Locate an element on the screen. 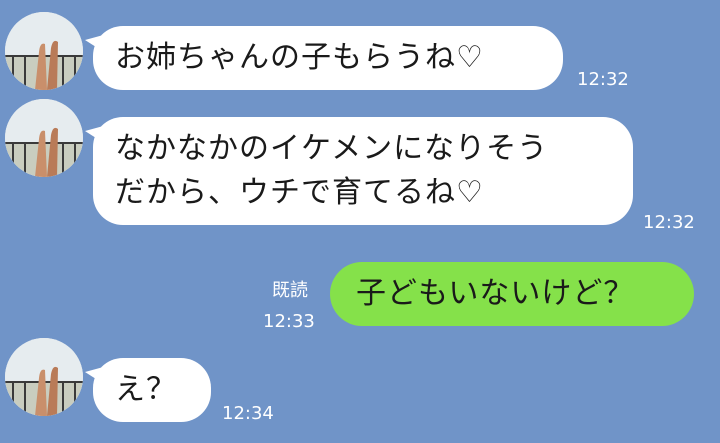 This screenshot has height=443, width=720. message-bubble-incoming: え？ is located at coordinates (152, 390).